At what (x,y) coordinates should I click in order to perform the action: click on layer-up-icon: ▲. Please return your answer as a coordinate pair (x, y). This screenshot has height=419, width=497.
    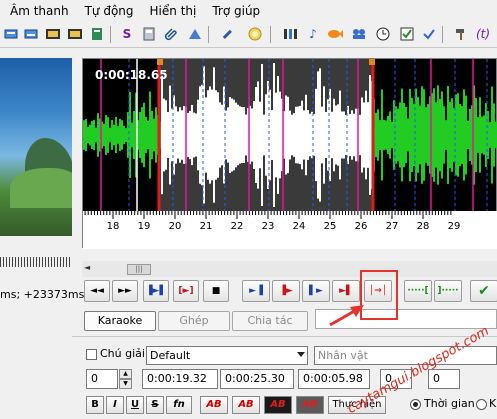
    Looking at the image, I should click on (125, 374).